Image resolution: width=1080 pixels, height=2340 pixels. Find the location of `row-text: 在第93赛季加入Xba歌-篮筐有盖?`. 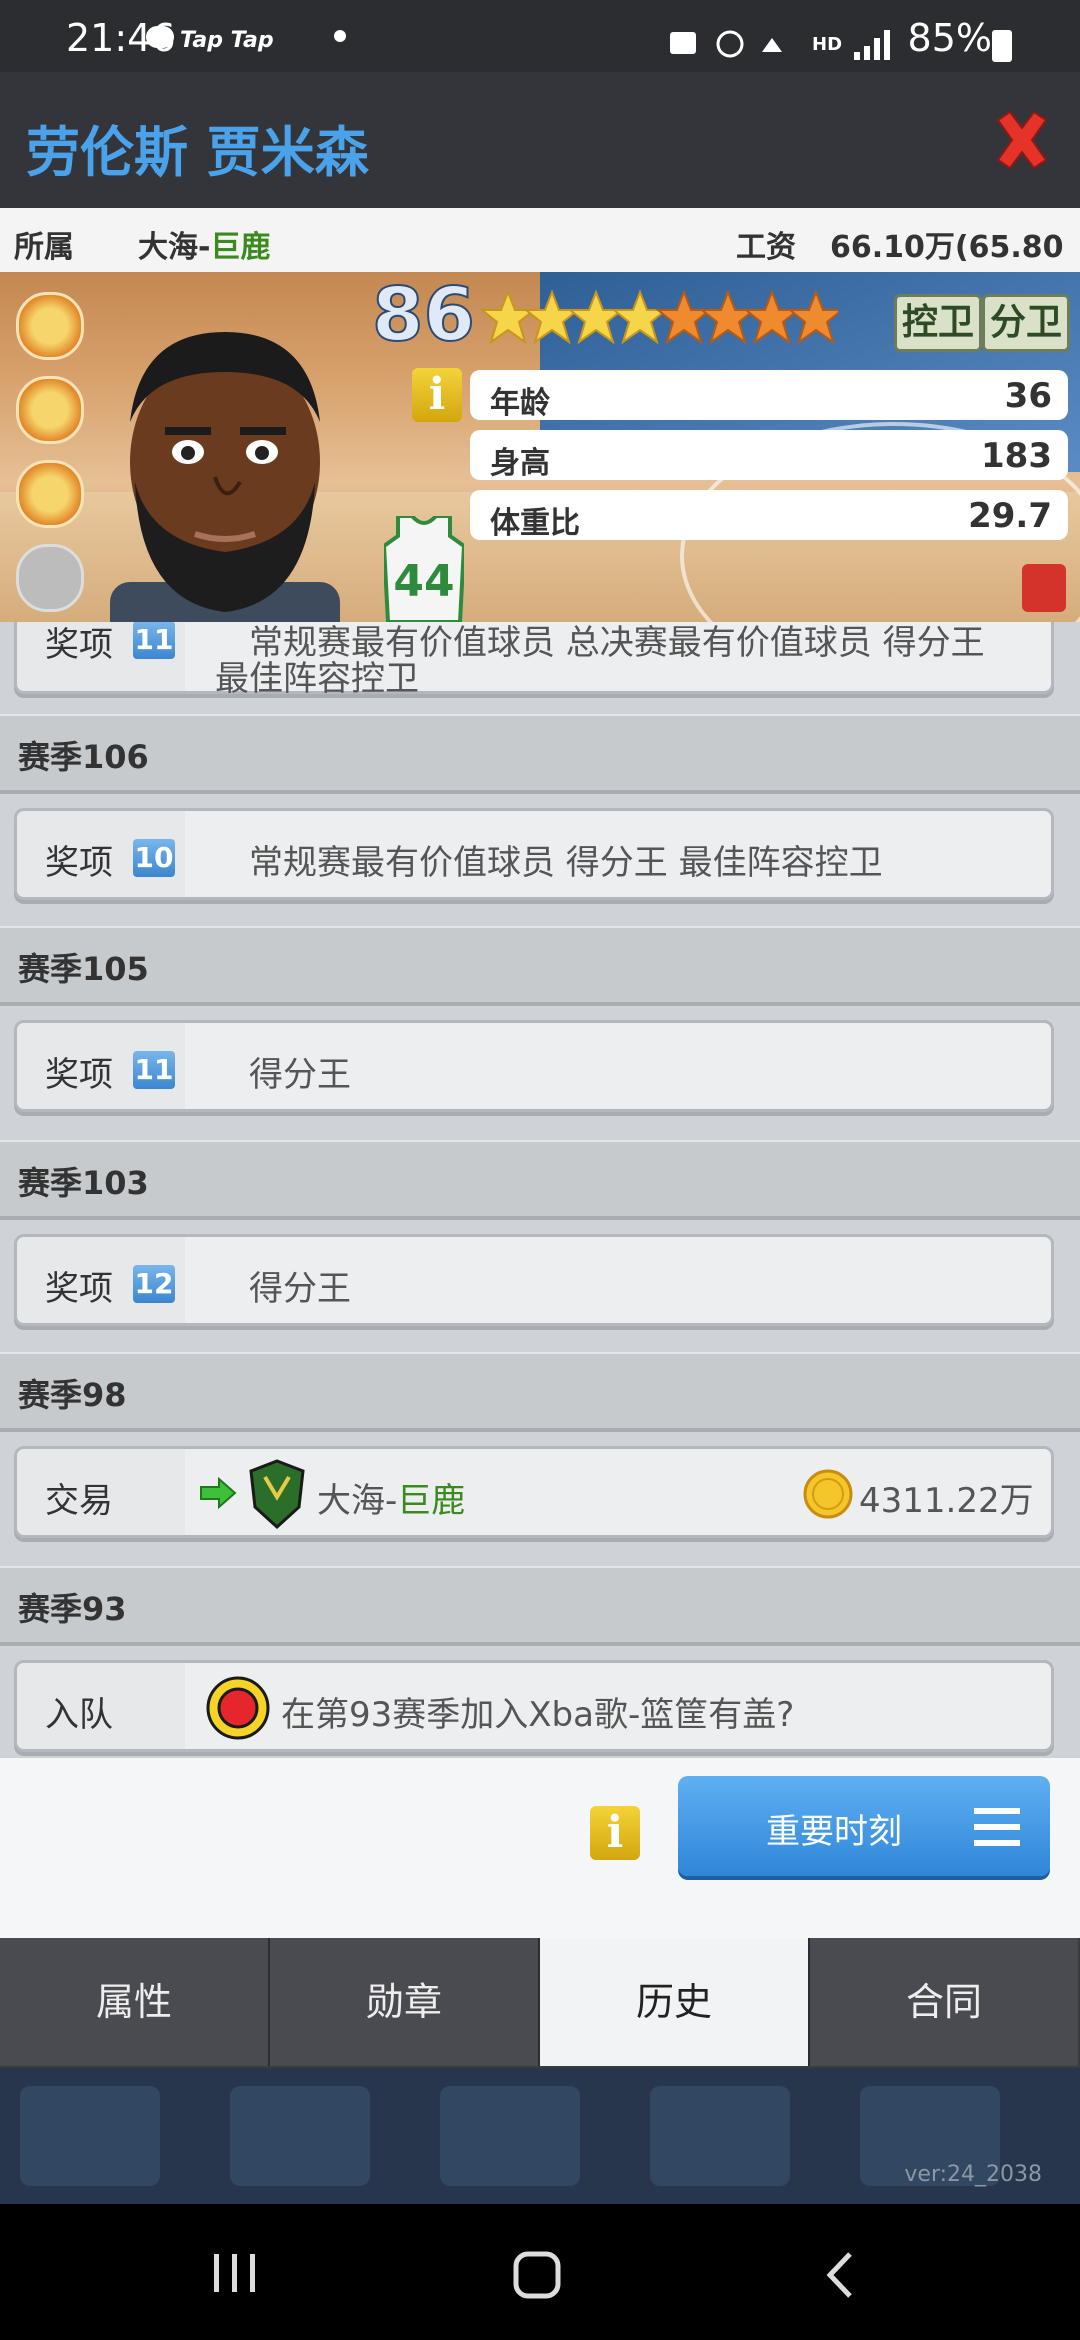

row-text: 在第93赛季加入Xba歌-篮筐有盖? is located at coordinates (538, 1715).